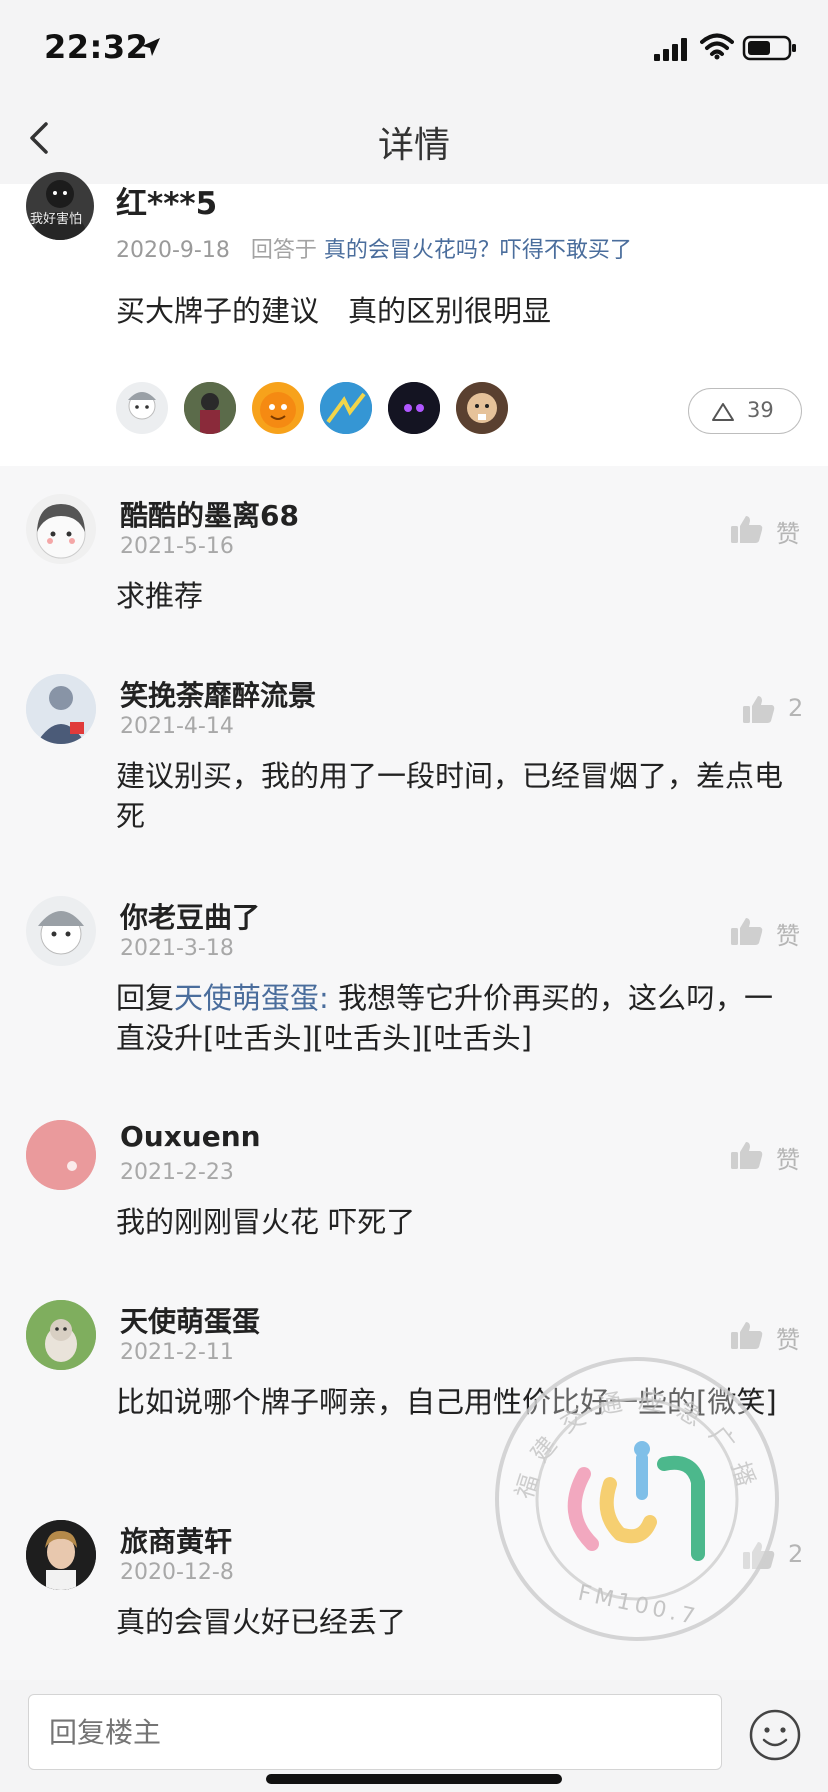 Image resolution: width=828 pixels, height=1792 pixels. Describe the element at coordinates (176, 1540) in the screenshot. I see `comment-author: 旅商黄轩` at that location.